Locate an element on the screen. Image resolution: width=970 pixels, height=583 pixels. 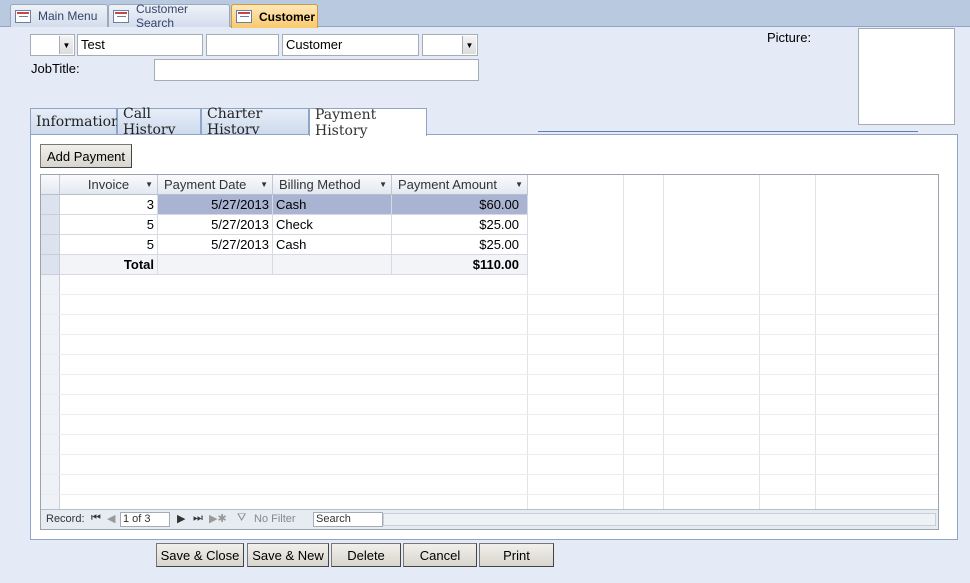
record-position-field: 1 of 3 is located at coordinates (145, 519).